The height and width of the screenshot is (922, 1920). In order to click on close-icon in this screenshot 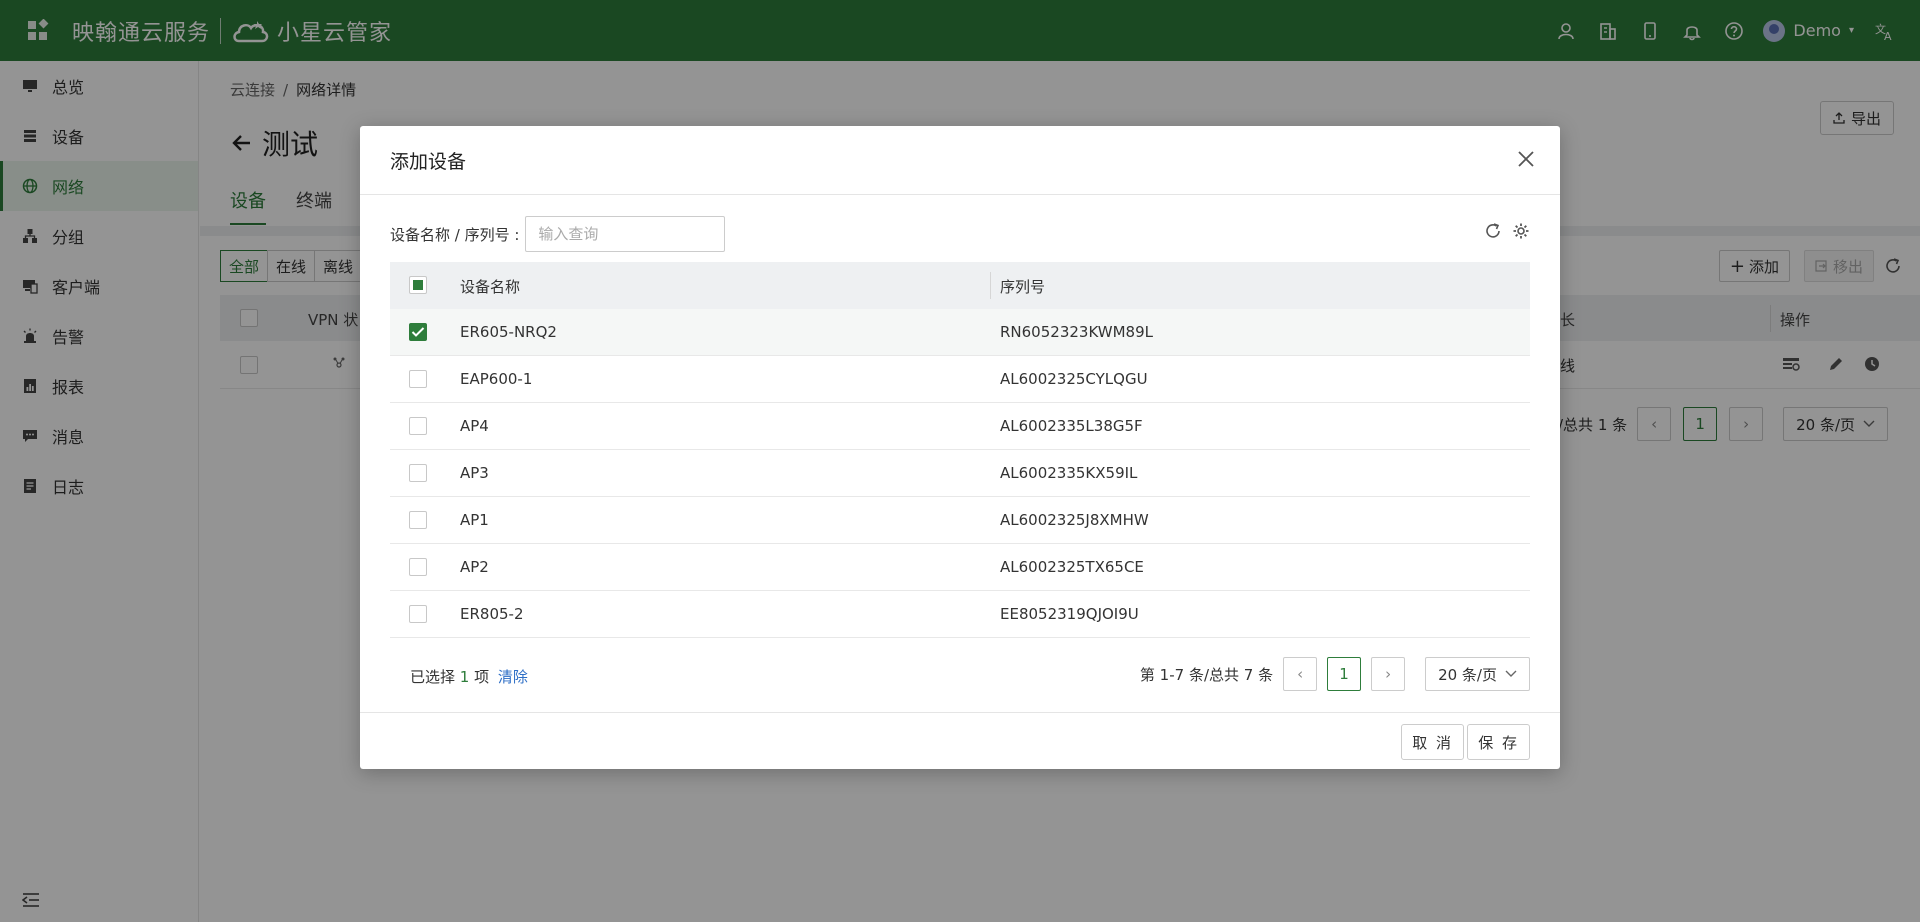, I will do `click(1526, 159)`.